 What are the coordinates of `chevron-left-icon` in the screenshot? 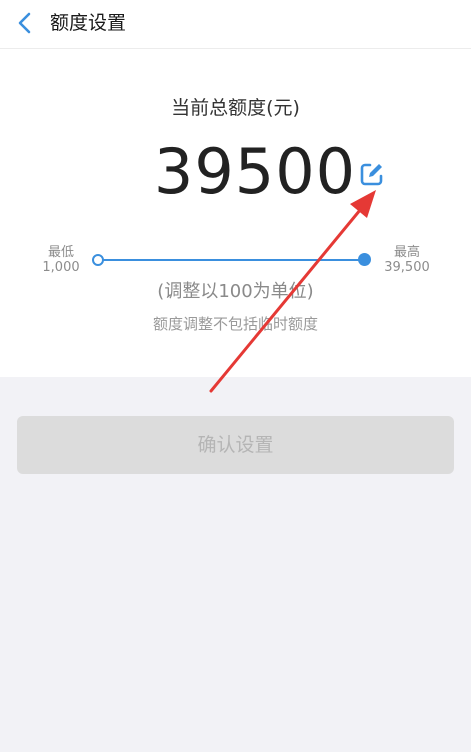 It's located at (24, 23).